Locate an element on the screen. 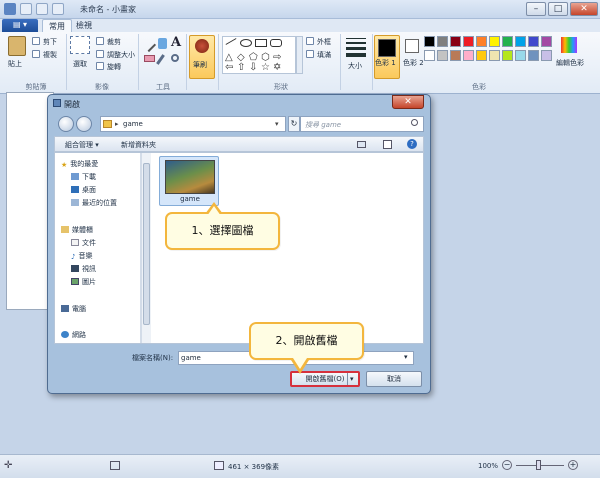 The width and height of the screenshot is (600, 478). rotate-icon is located at coordinates (100, 66).